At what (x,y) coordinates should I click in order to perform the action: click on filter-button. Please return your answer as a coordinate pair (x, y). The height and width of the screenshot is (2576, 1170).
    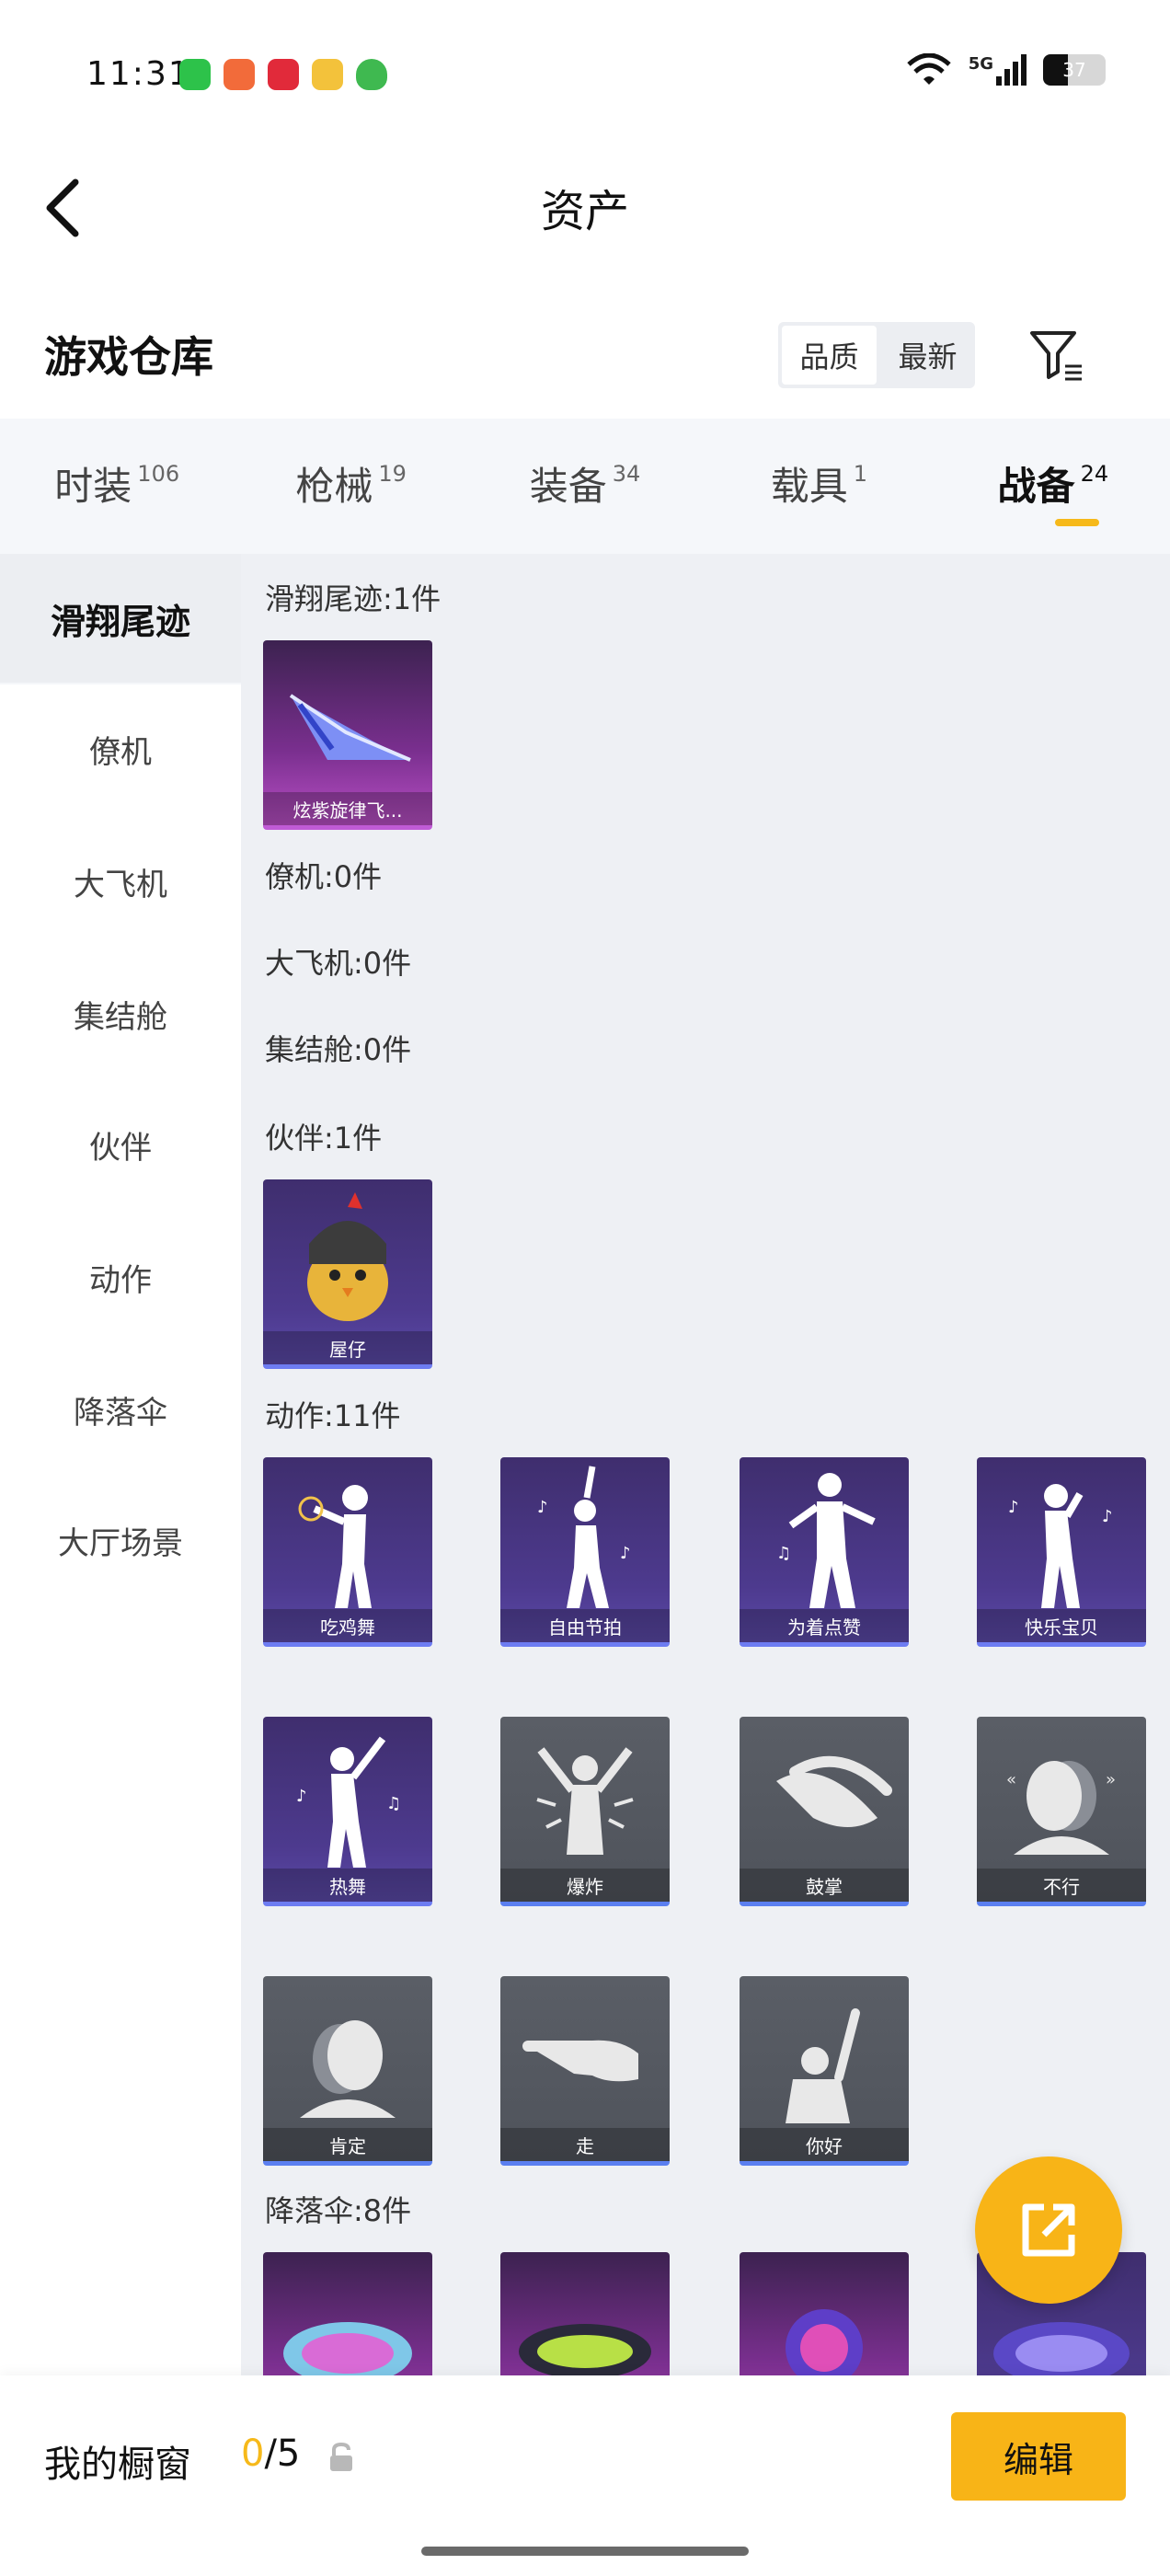
    Looking at the image, I should click on (1056, 355).